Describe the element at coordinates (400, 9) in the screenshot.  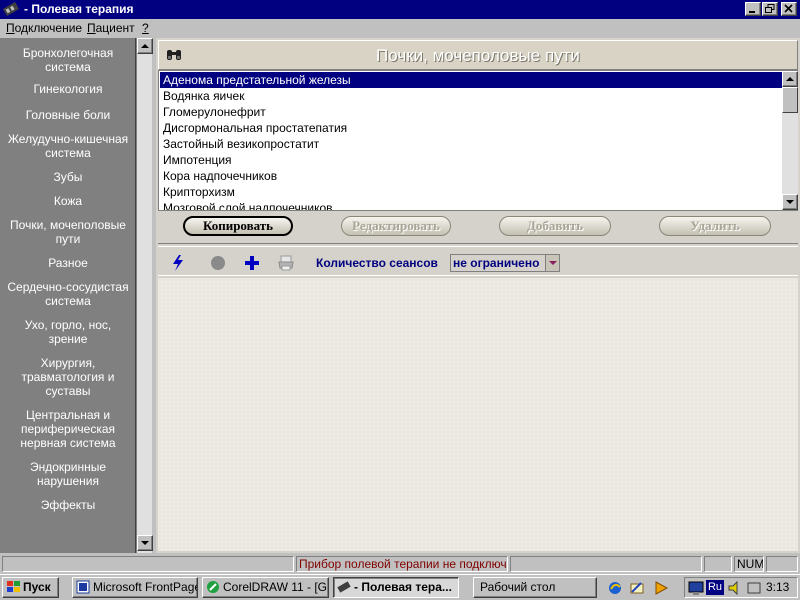
I see `title-bar: - Полевая терапия` at that location.